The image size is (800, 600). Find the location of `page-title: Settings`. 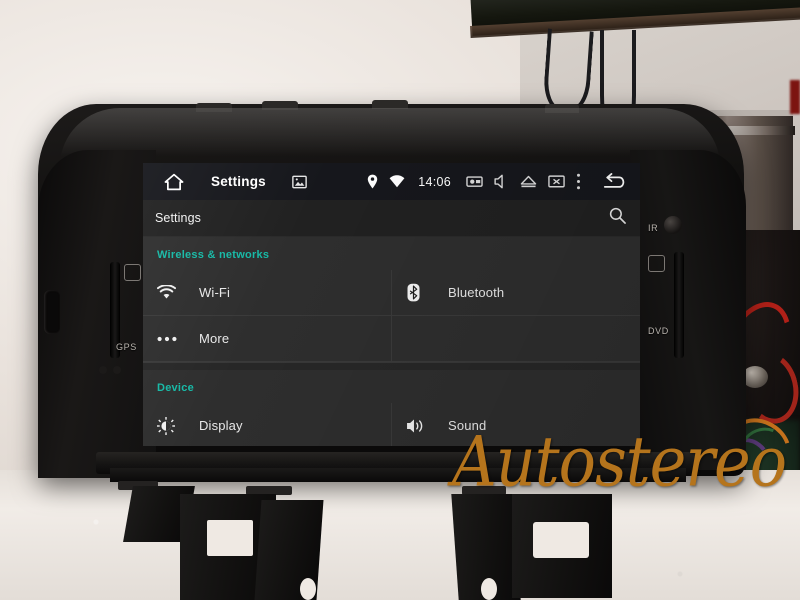

page-title: Settings is located at coordinates (178, 218).